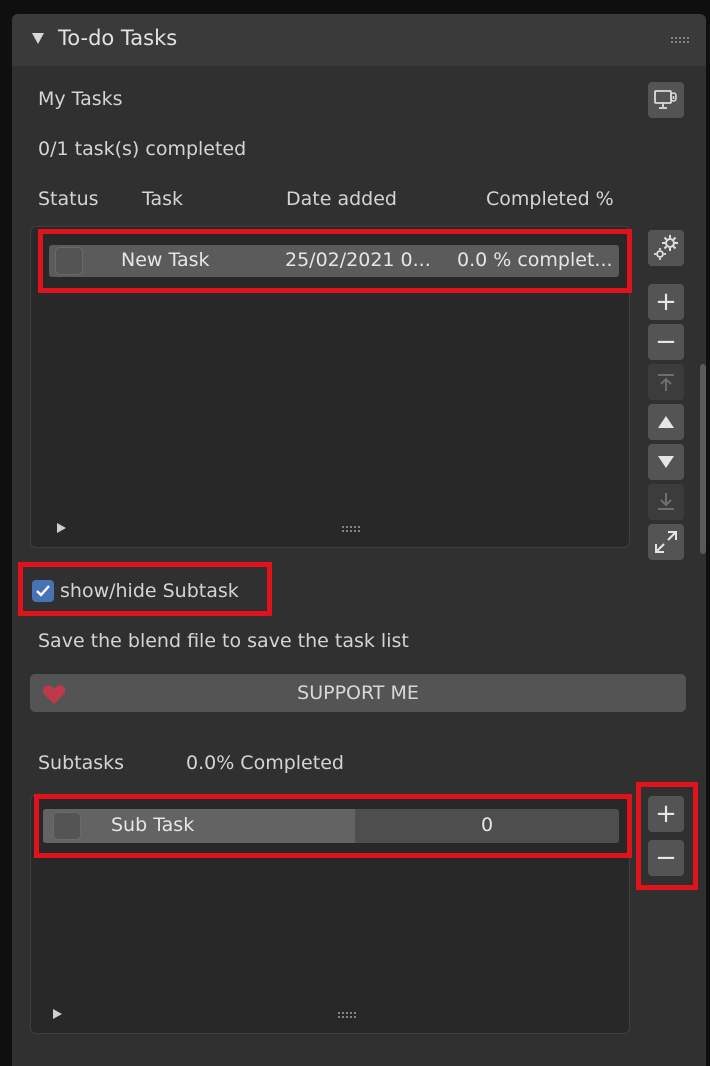  What do you see at coordinates (347, 1015) in the screenshot?
I see `subtask-list-resize-grip-icon` at bounding box center [347, 1015].